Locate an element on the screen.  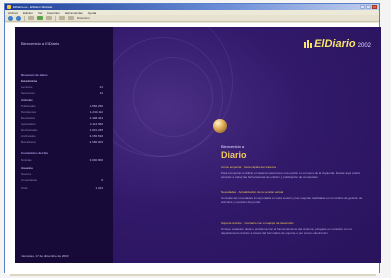
sidebar-row-value: 2.180.003 is located at coordinates (96, 142).